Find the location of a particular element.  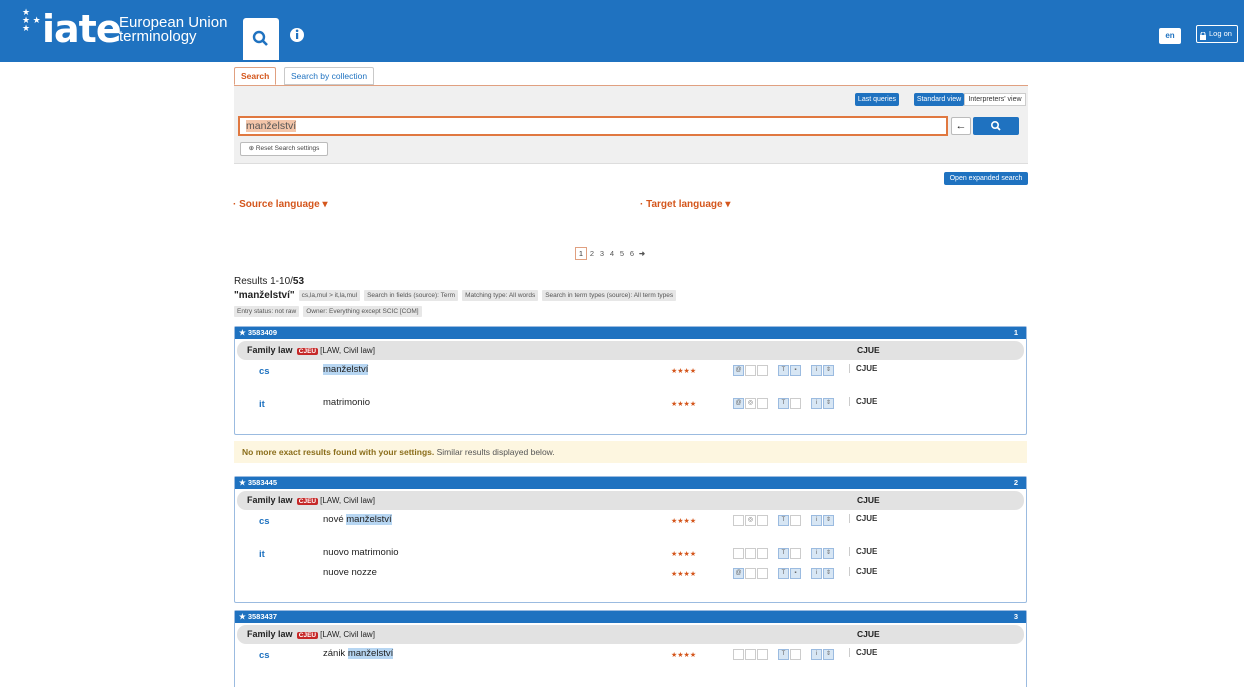

info-icon is located at coordinates (297, 35).